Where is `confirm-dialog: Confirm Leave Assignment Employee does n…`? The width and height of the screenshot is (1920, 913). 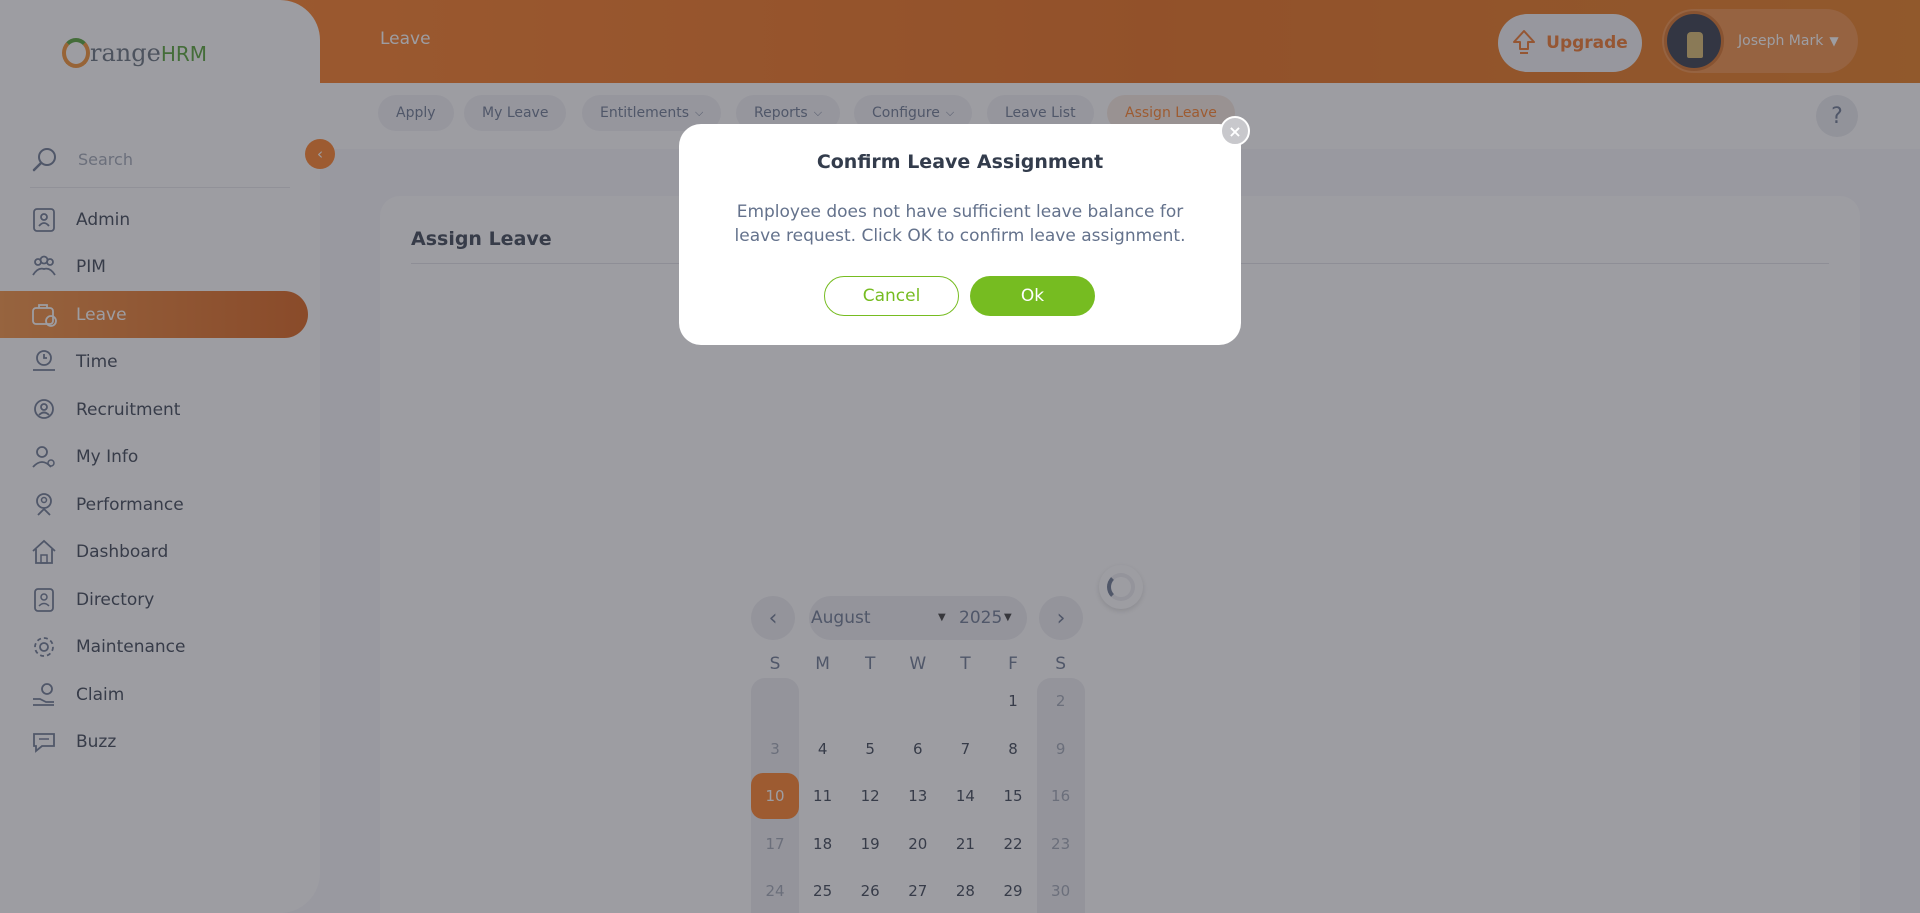
confirm-dialog: Confirm Leave Assignment Employee does n… is located at coordinates (960, 234).